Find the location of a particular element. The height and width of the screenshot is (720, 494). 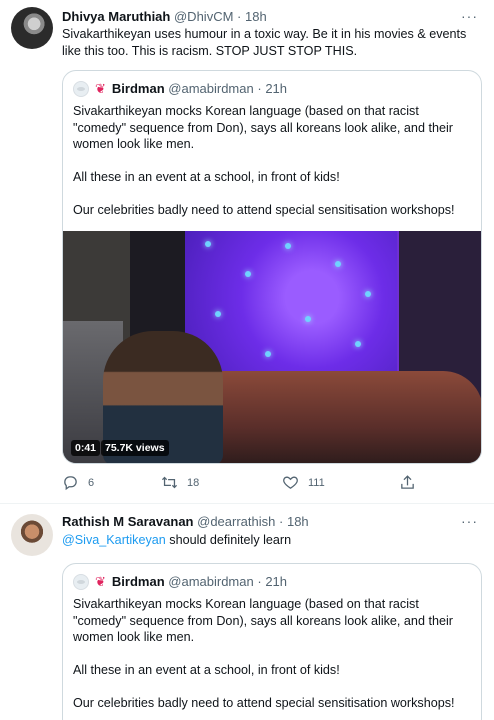

retweet-button: 18 is located at coordinates (180, 482).